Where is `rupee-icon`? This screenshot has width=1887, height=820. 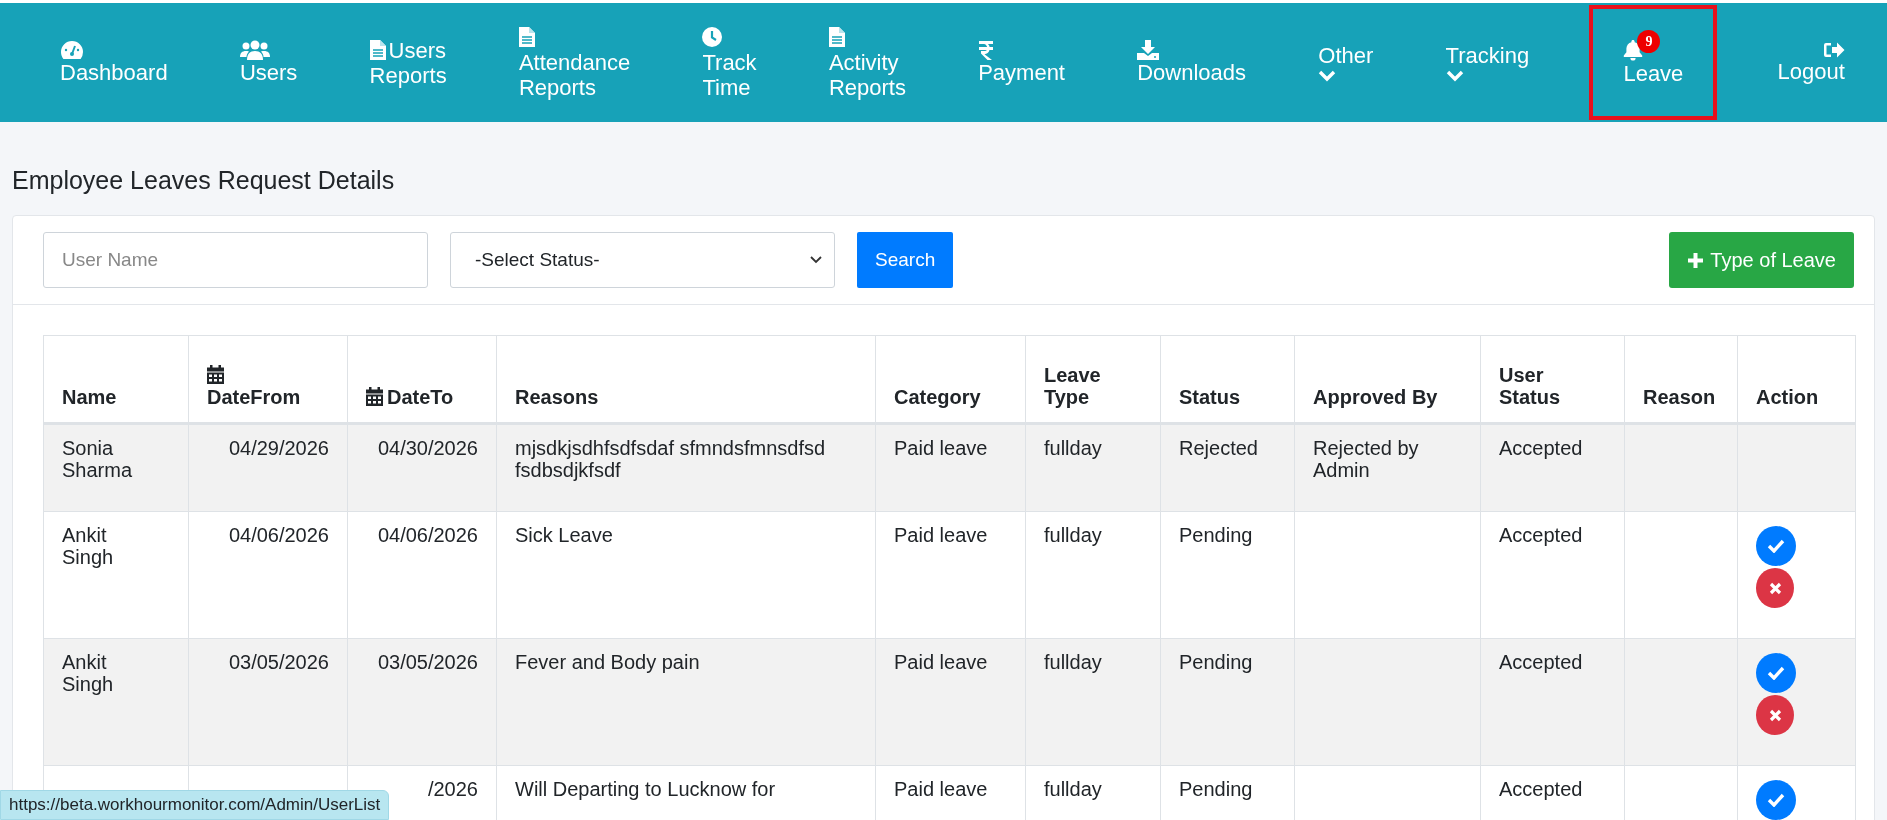
rupee-icon is located at coordinates (986, 50).